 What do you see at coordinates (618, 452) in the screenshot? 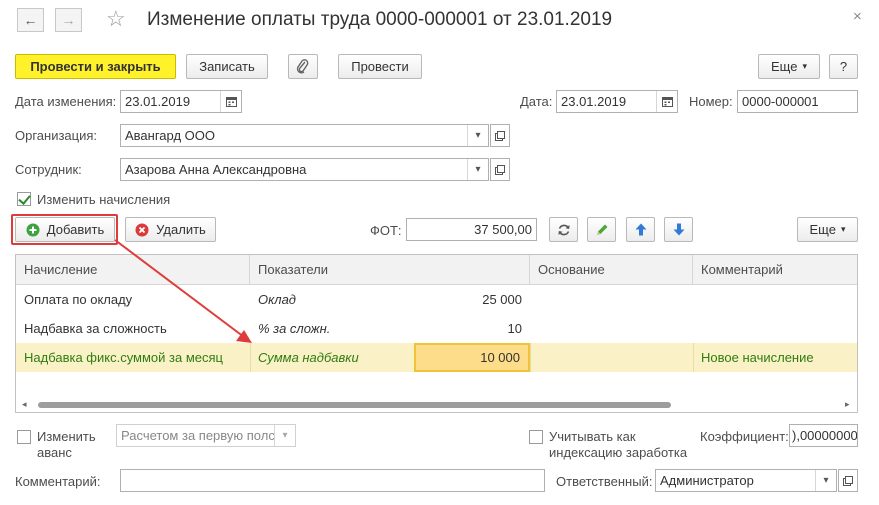
I see `indexation-label-line2: индексацию заработка` at bounding box center [618, 452].